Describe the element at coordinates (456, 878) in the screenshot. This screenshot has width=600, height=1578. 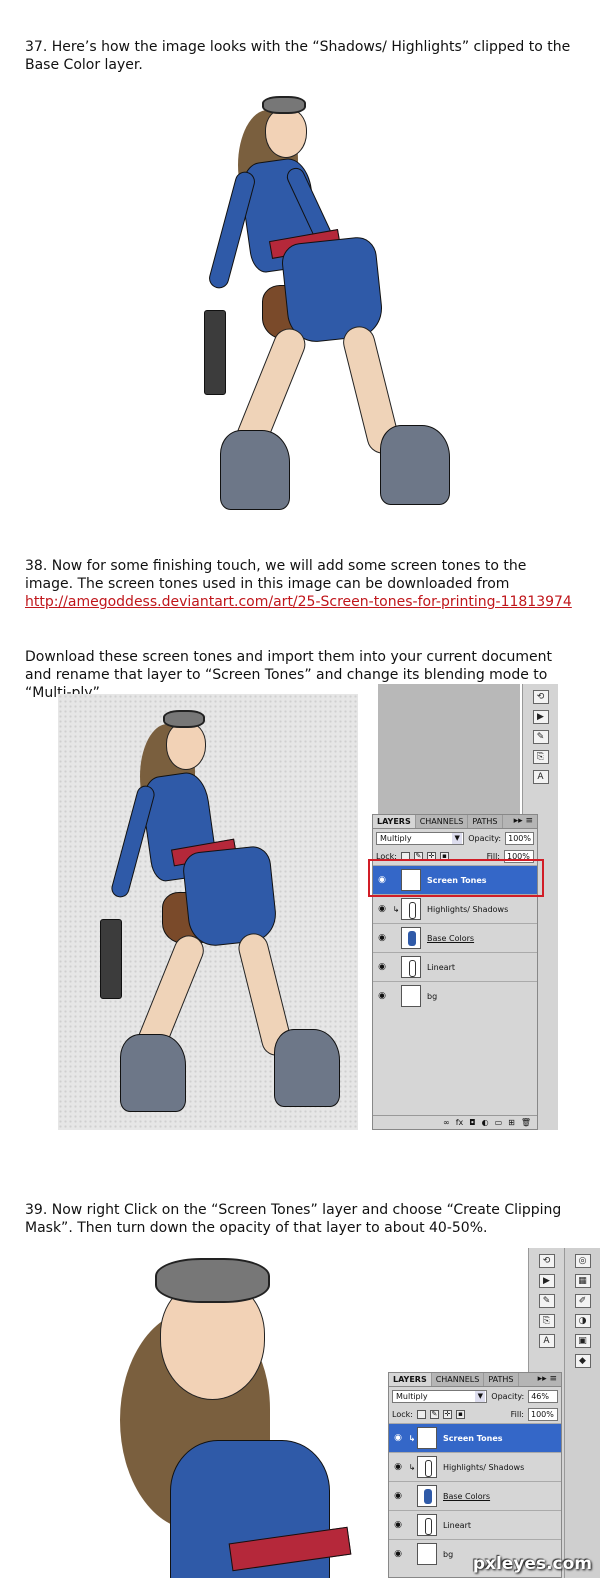
I see `selected-layer-highlight` at that location.